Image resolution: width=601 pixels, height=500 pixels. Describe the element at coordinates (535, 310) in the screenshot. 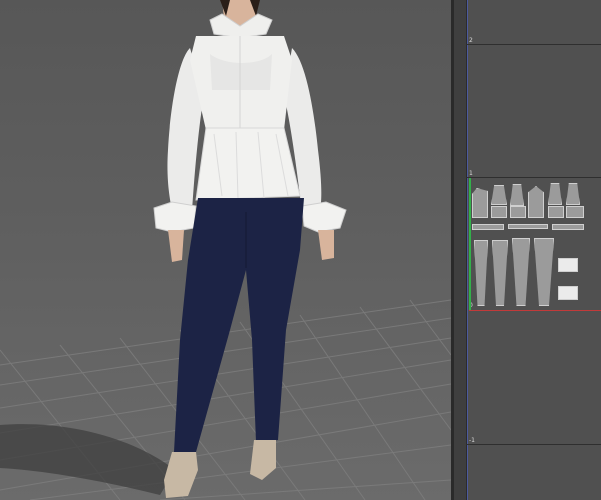

I see `x-axis-line` at that location.